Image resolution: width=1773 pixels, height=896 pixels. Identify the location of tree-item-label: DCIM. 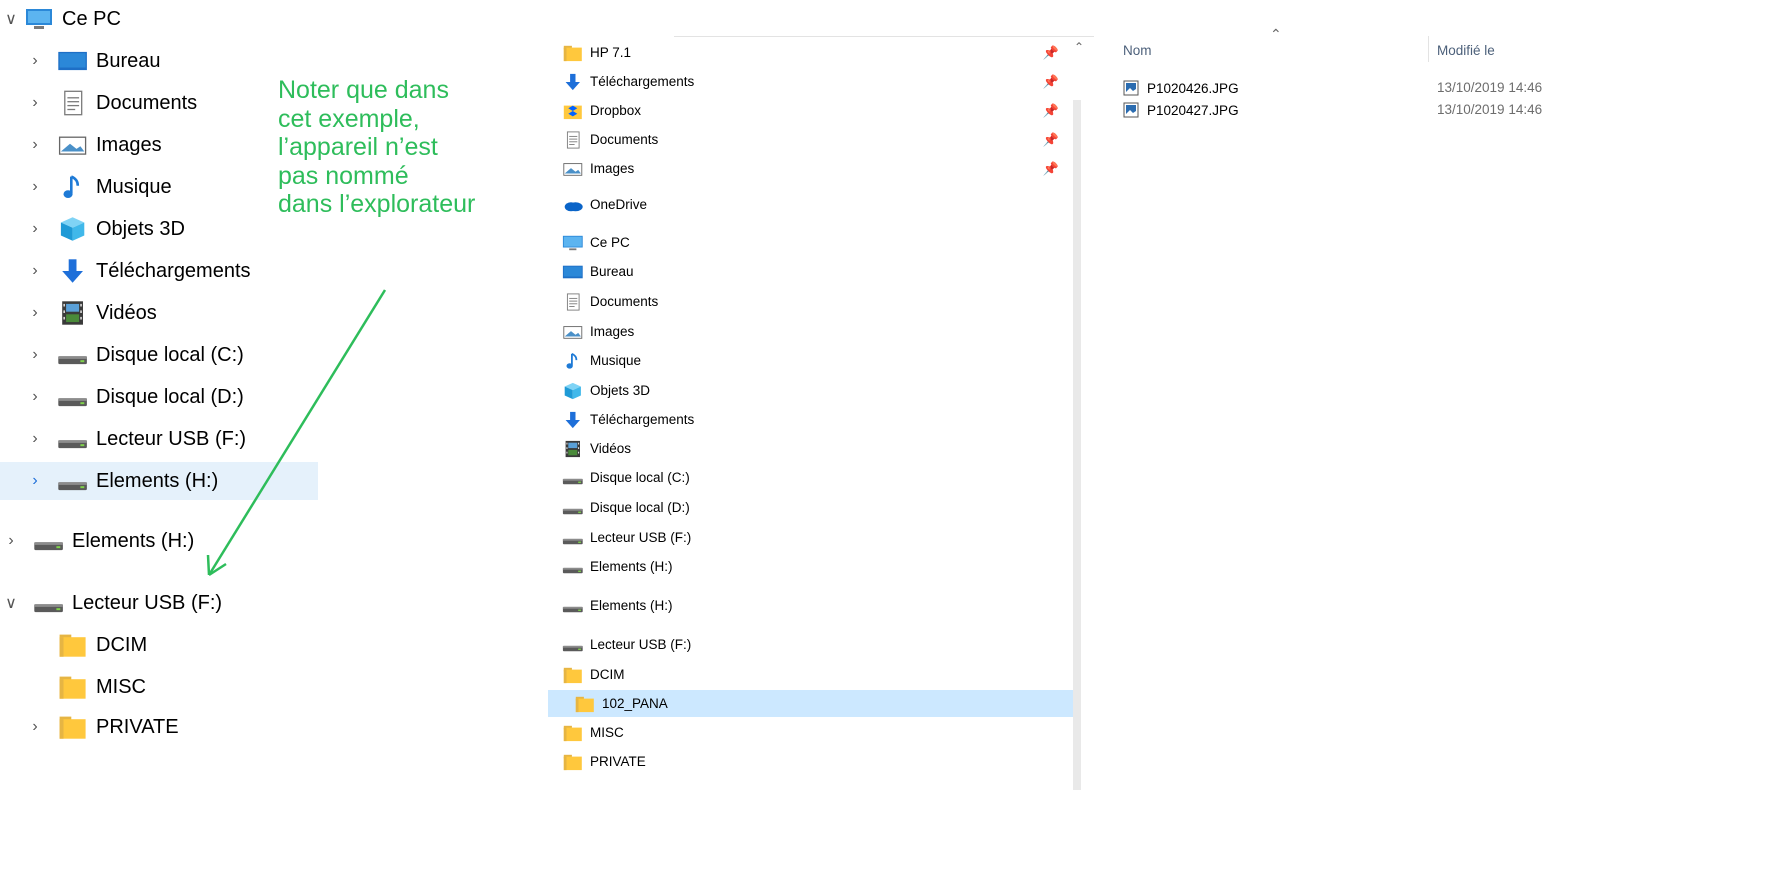
(122, 644).